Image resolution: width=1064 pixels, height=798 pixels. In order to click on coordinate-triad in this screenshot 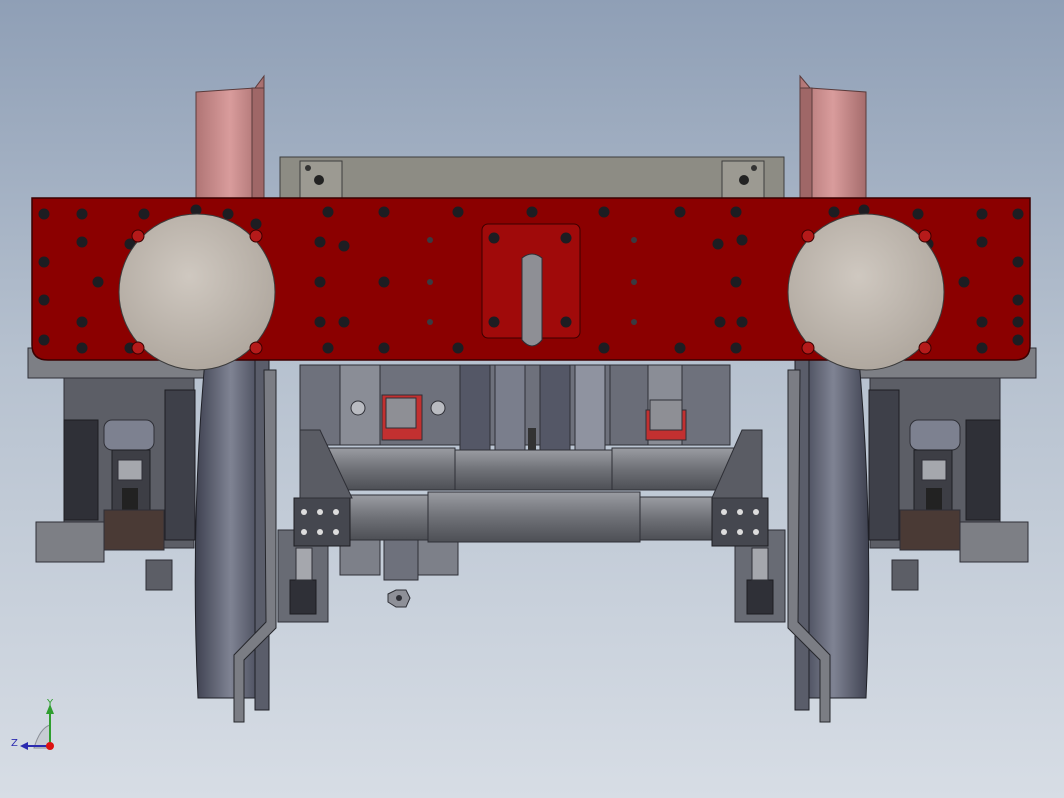, I will do `click(37, 727)`.